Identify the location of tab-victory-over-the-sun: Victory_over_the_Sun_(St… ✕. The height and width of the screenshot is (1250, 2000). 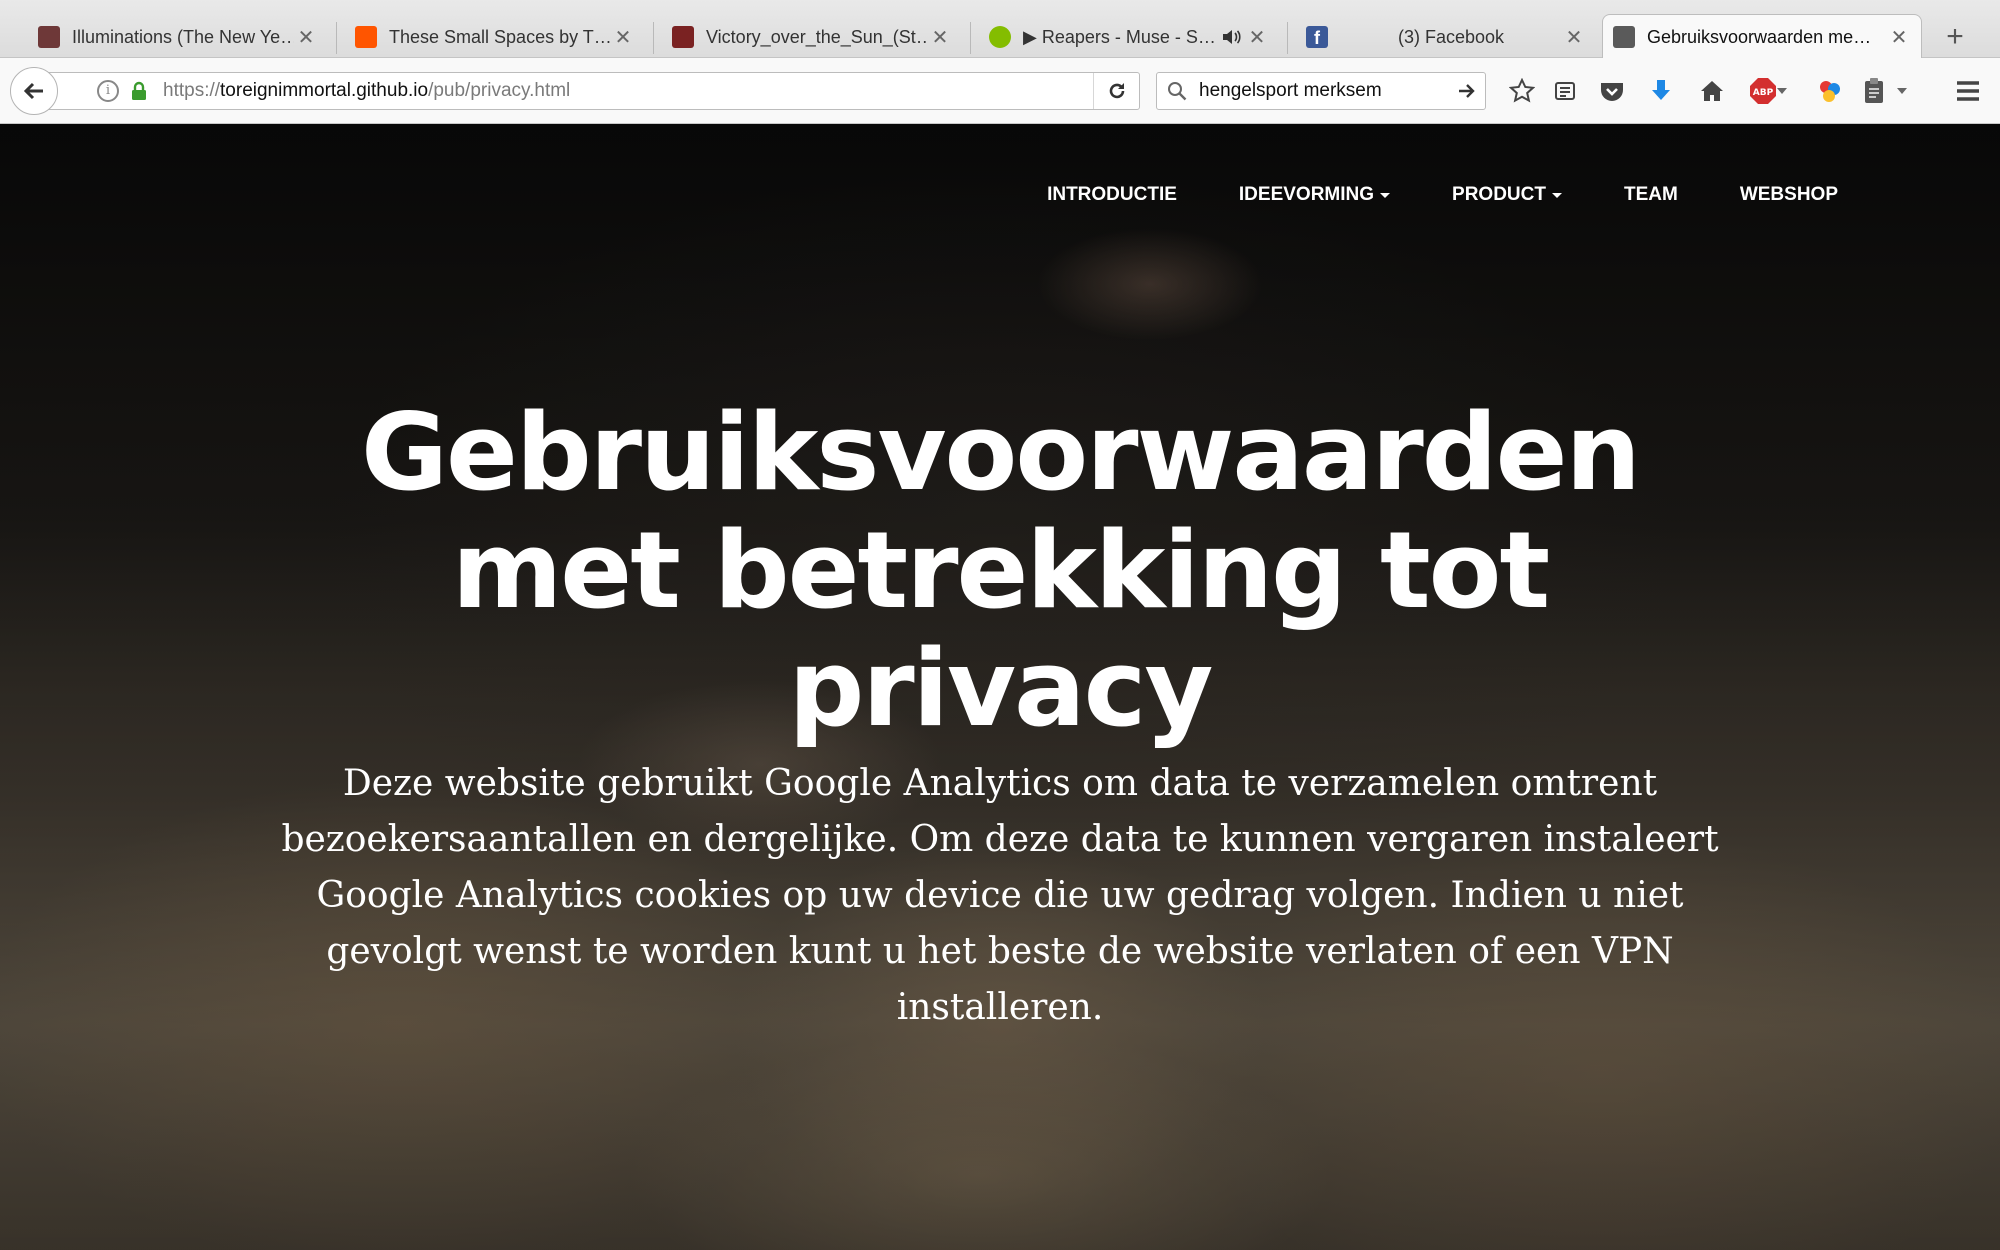
(812, 37).